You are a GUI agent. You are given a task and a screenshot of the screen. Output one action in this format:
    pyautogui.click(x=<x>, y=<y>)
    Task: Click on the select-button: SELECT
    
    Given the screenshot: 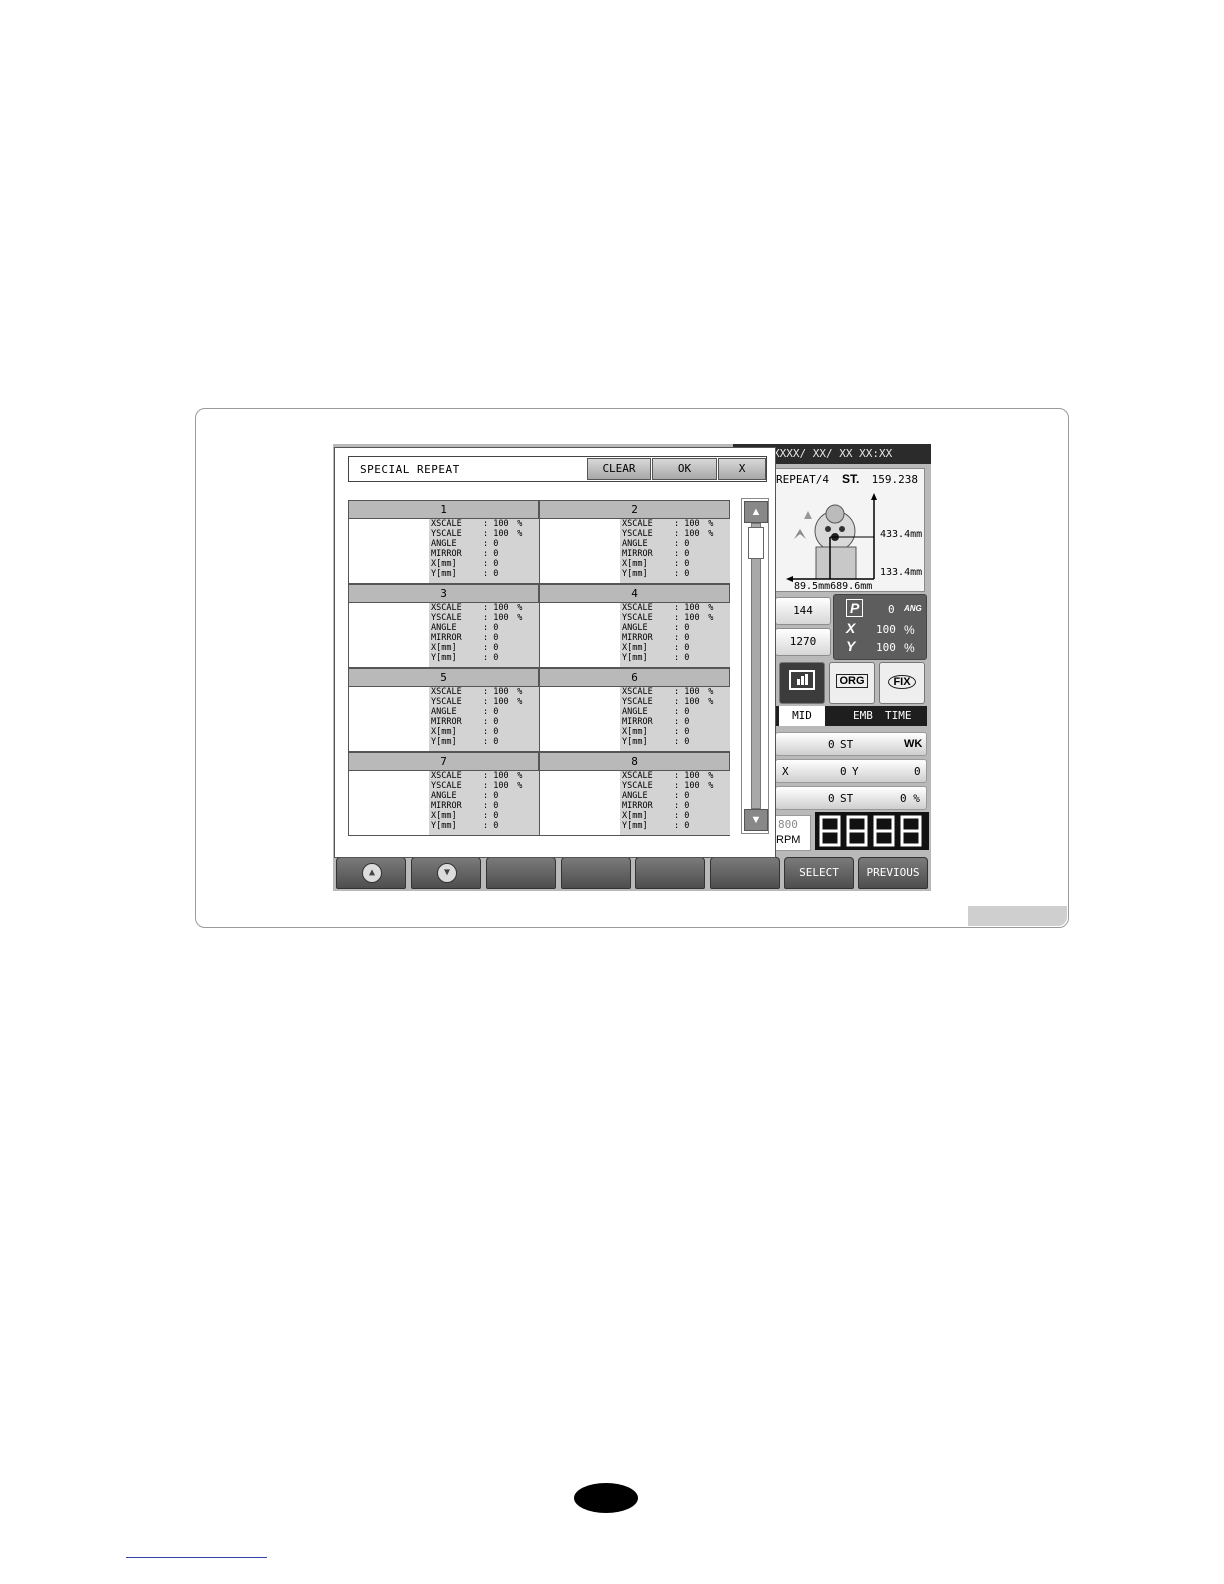 What is the action you would take?
    pyautogui.click(x=819, y=873)
    